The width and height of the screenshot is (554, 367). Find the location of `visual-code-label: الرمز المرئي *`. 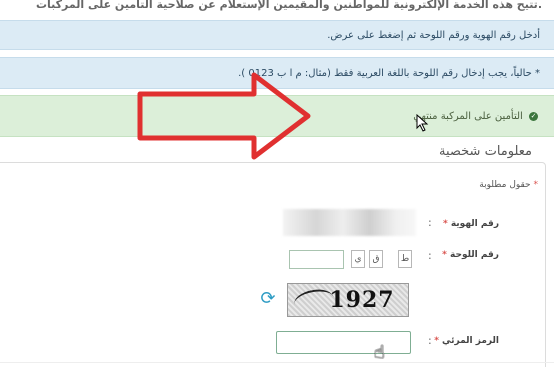

visual-code-label: الرمز المرئي * is located at coordinates (466, 341).